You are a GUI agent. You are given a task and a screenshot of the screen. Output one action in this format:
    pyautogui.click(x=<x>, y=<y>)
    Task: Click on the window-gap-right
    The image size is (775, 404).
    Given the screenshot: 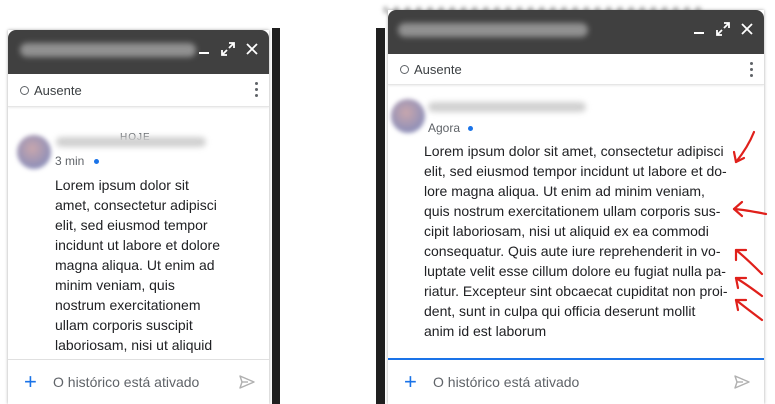 What is the action you would take?
    pyautogui.click(x=380, y=216)
    